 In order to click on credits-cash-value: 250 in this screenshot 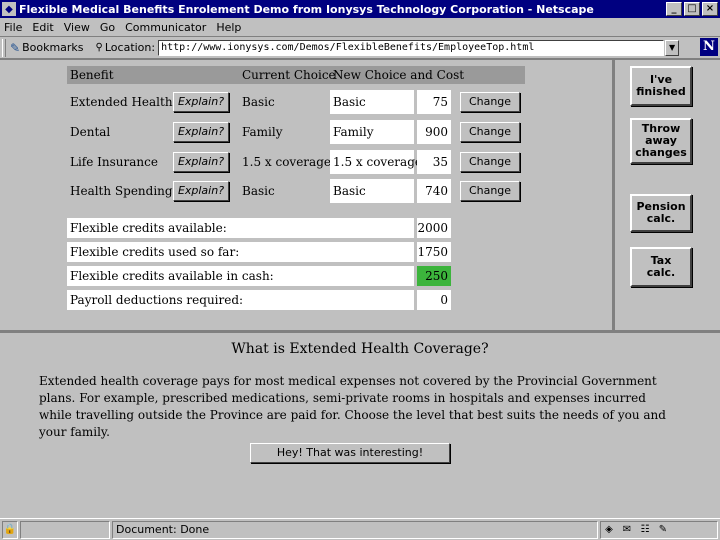, I will do `click(434, 276)`.